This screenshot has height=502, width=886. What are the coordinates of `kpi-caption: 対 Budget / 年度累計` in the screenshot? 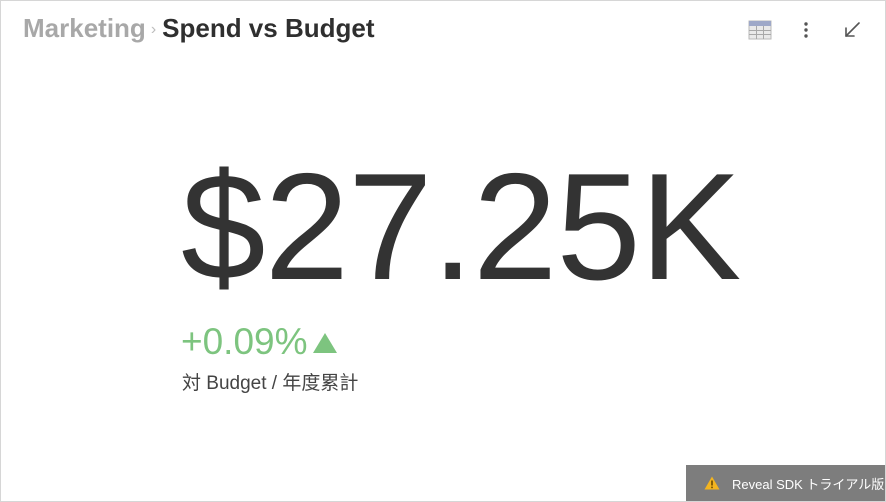 It's located at (270, 383).